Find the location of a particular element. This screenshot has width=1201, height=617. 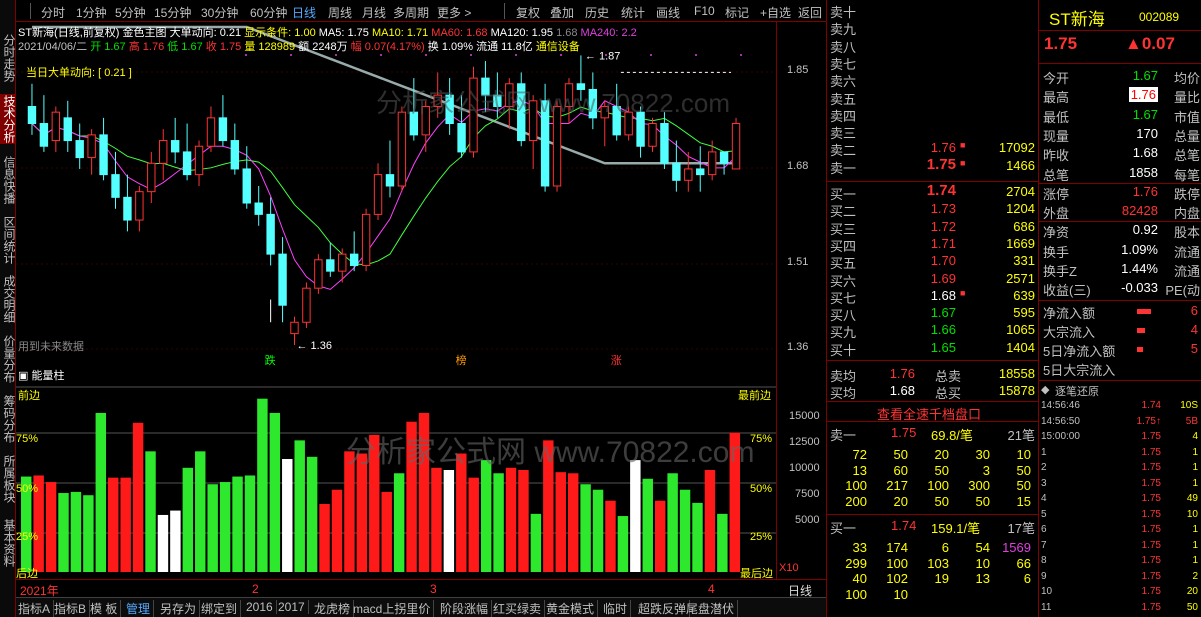

bottom-tab-11: 红买绿卖 is located at coordinates (519, 608).